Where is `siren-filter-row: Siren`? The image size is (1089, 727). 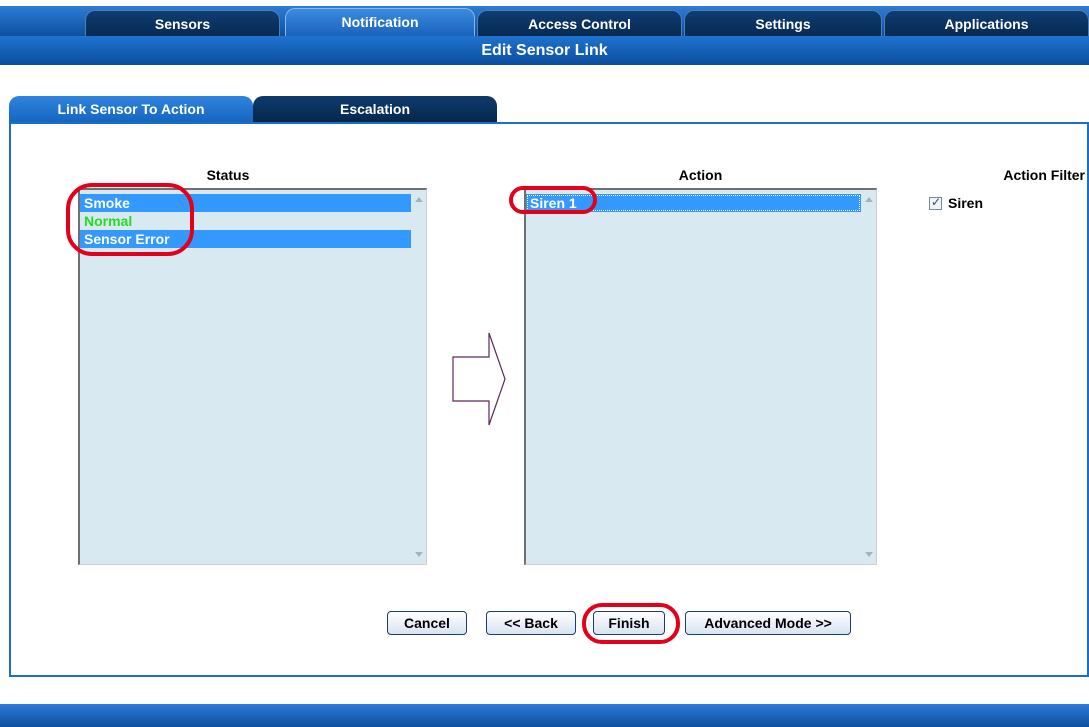 siren-filter-row: Siren is located at coordinates (956, 203).